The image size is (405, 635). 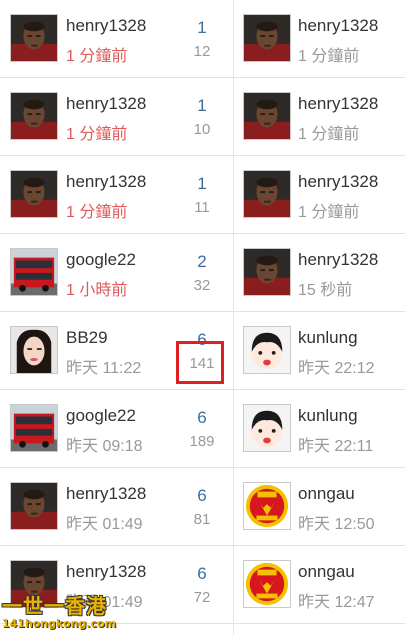 What do you see at coordinates (202, 117) in the screenshot?
I see `thread-row: henry1328 1 分鐘前 1 10 henry1328 1 分鐘前` at bounding box center [202, 117].